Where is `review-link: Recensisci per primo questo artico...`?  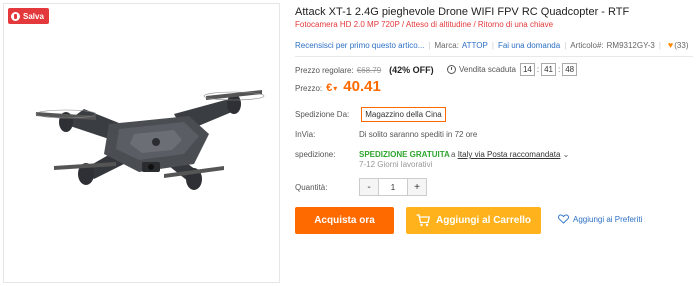
review-link: Recensisci per primo questo artico... is located at coordinates (359, 45).